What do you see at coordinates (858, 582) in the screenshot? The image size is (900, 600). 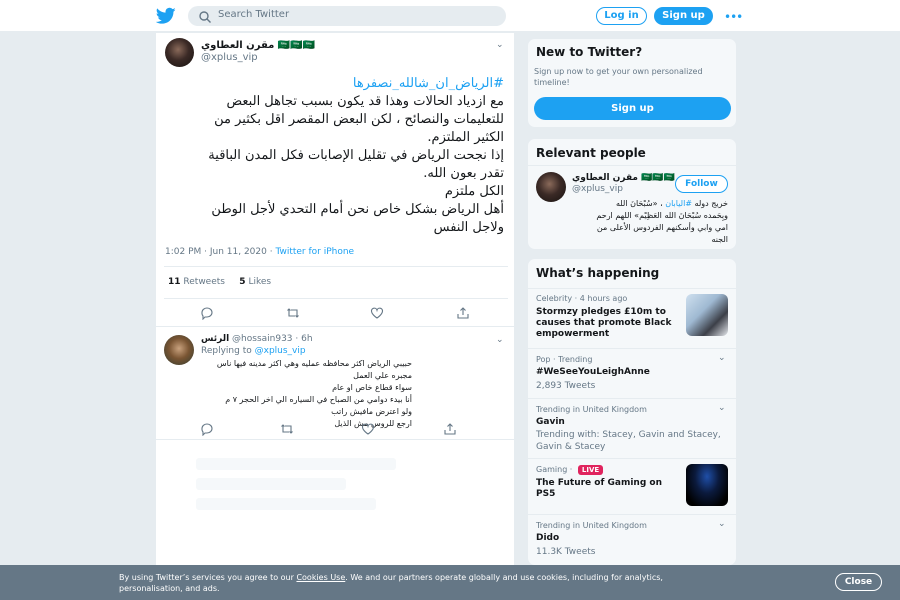 I see `close-button: Close` at bounding box center [858, 582].